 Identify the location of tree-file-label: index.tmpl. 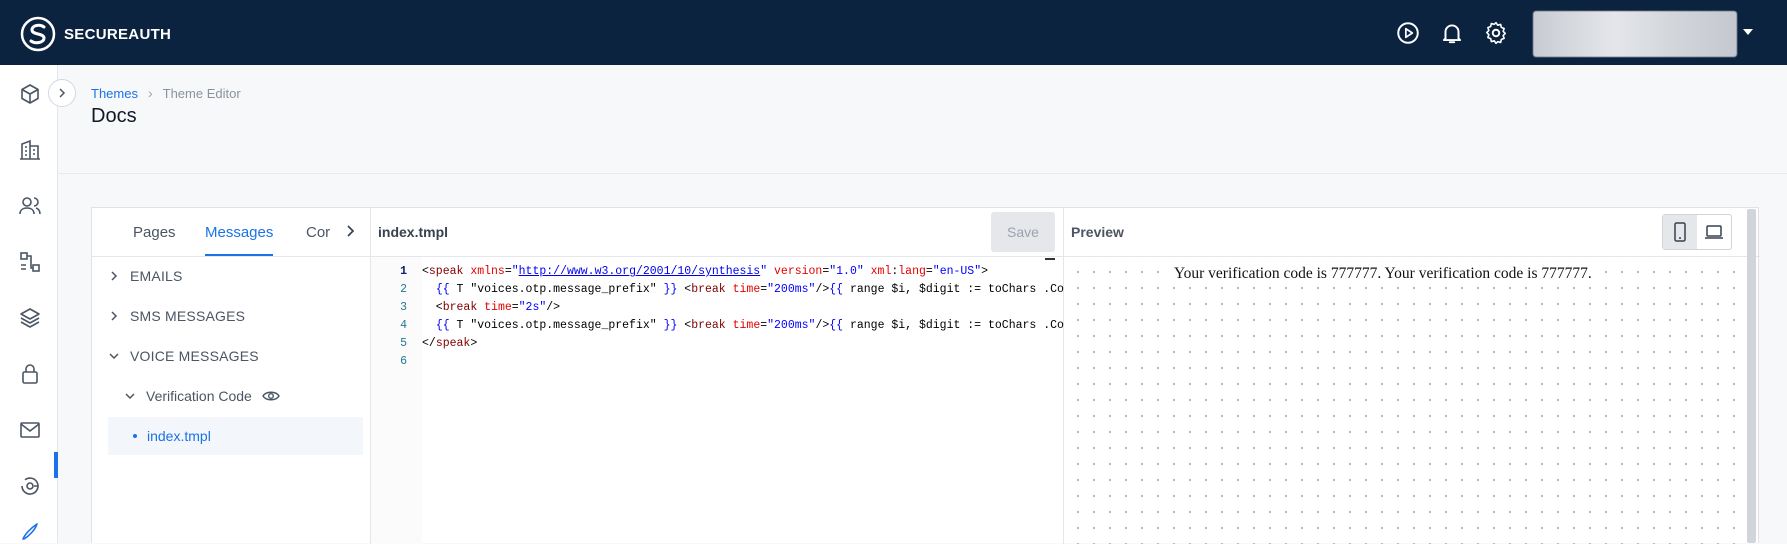
(179, 436).